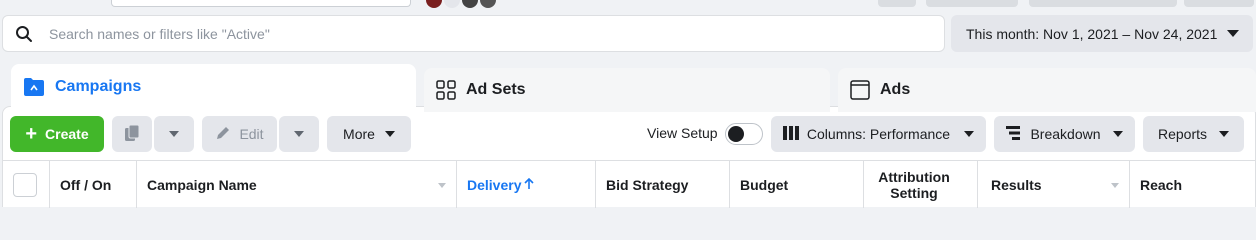 This screenshot has height=240, width=1256. I want to click on column-label: Campaign Name, so click(202, 184).